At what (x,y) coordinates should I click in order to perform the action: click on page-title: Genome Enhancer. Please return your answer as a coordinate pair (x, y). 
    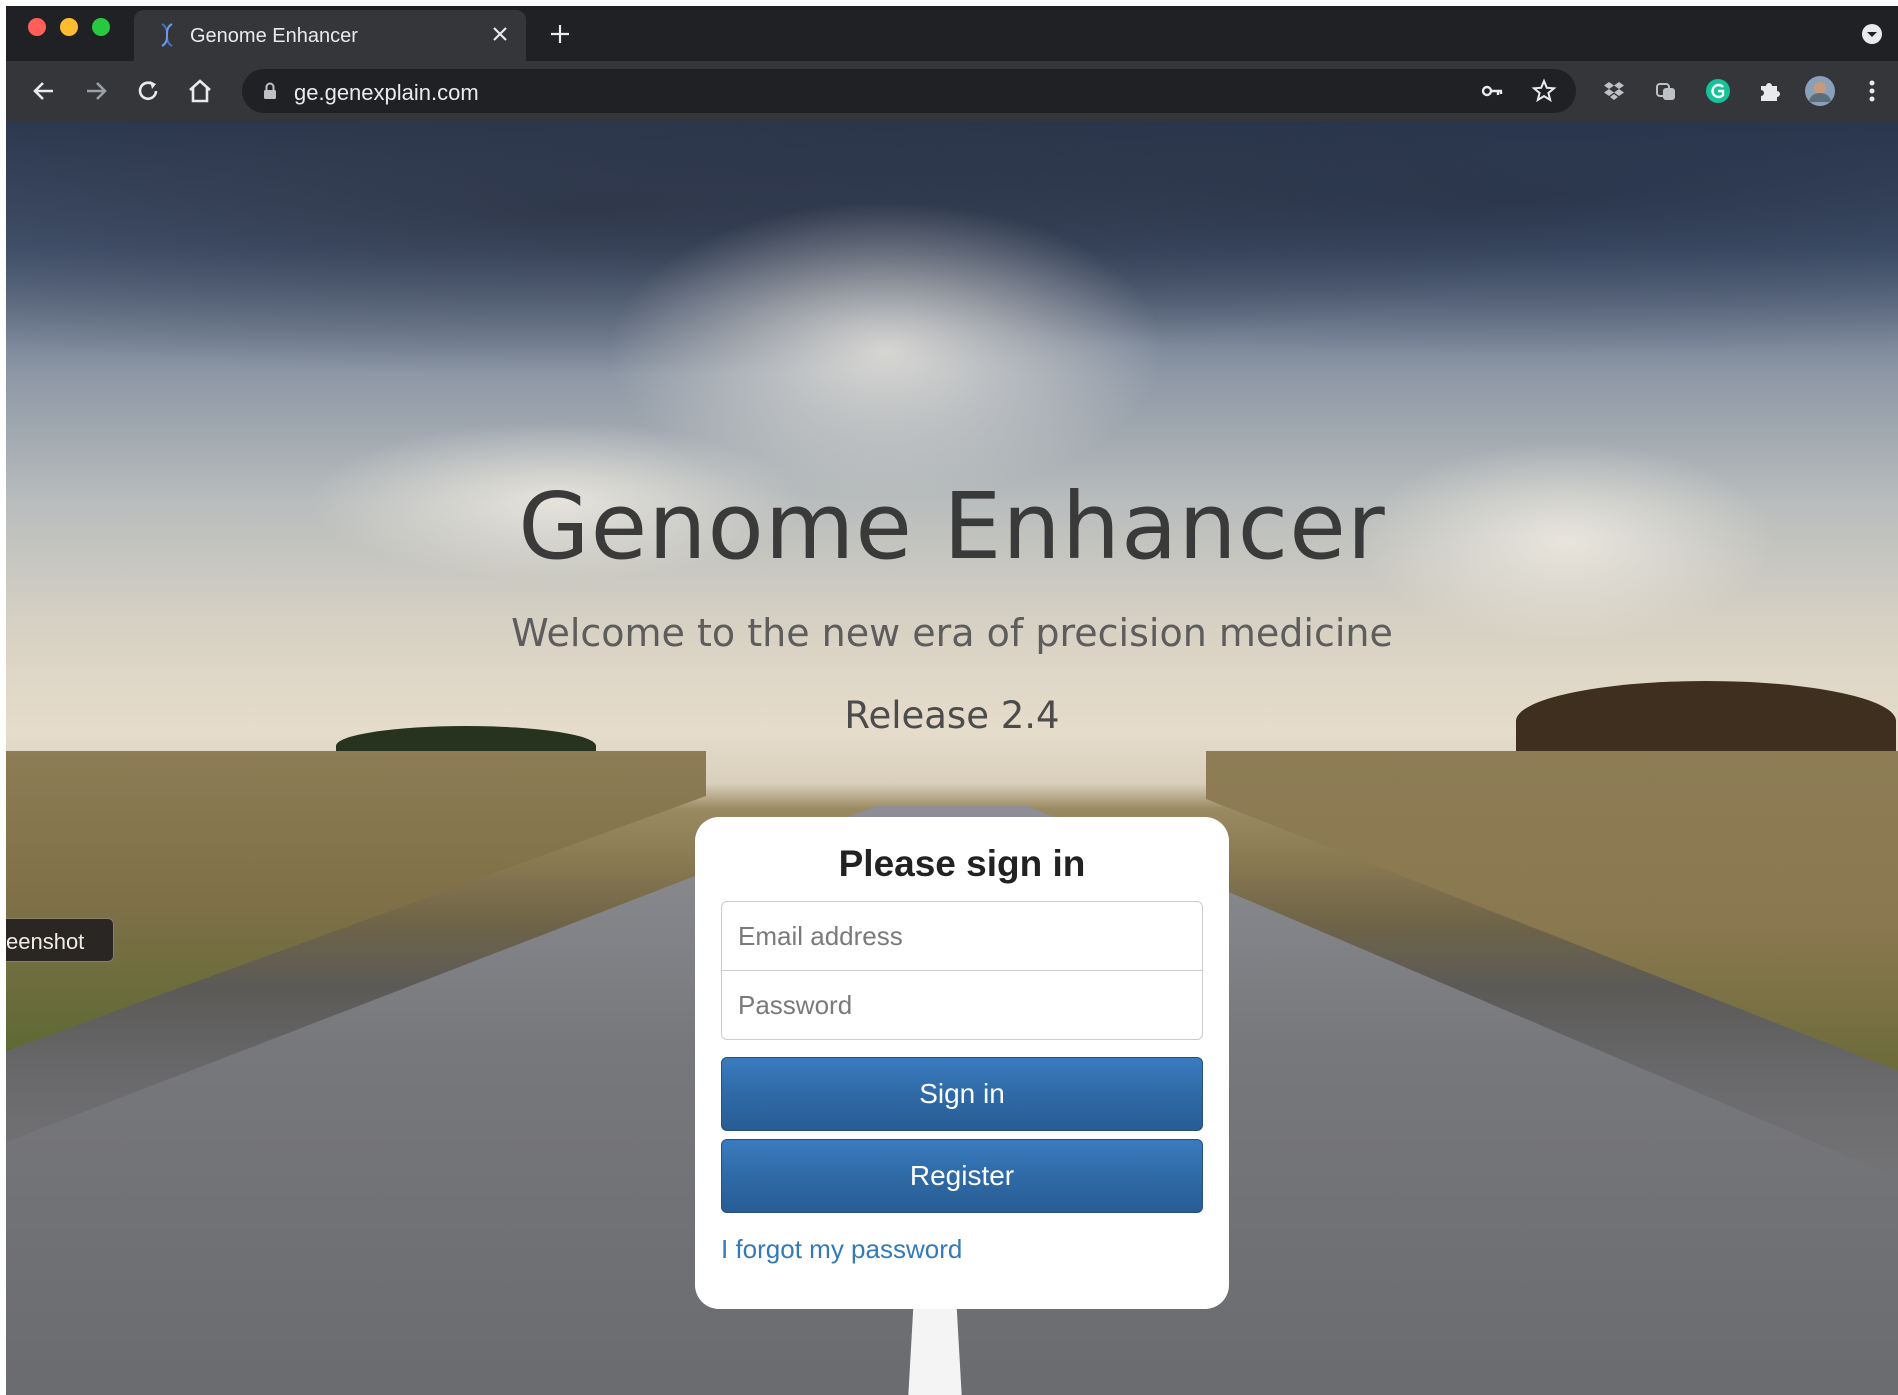
    Looking at the image, I should click on (952, 526).